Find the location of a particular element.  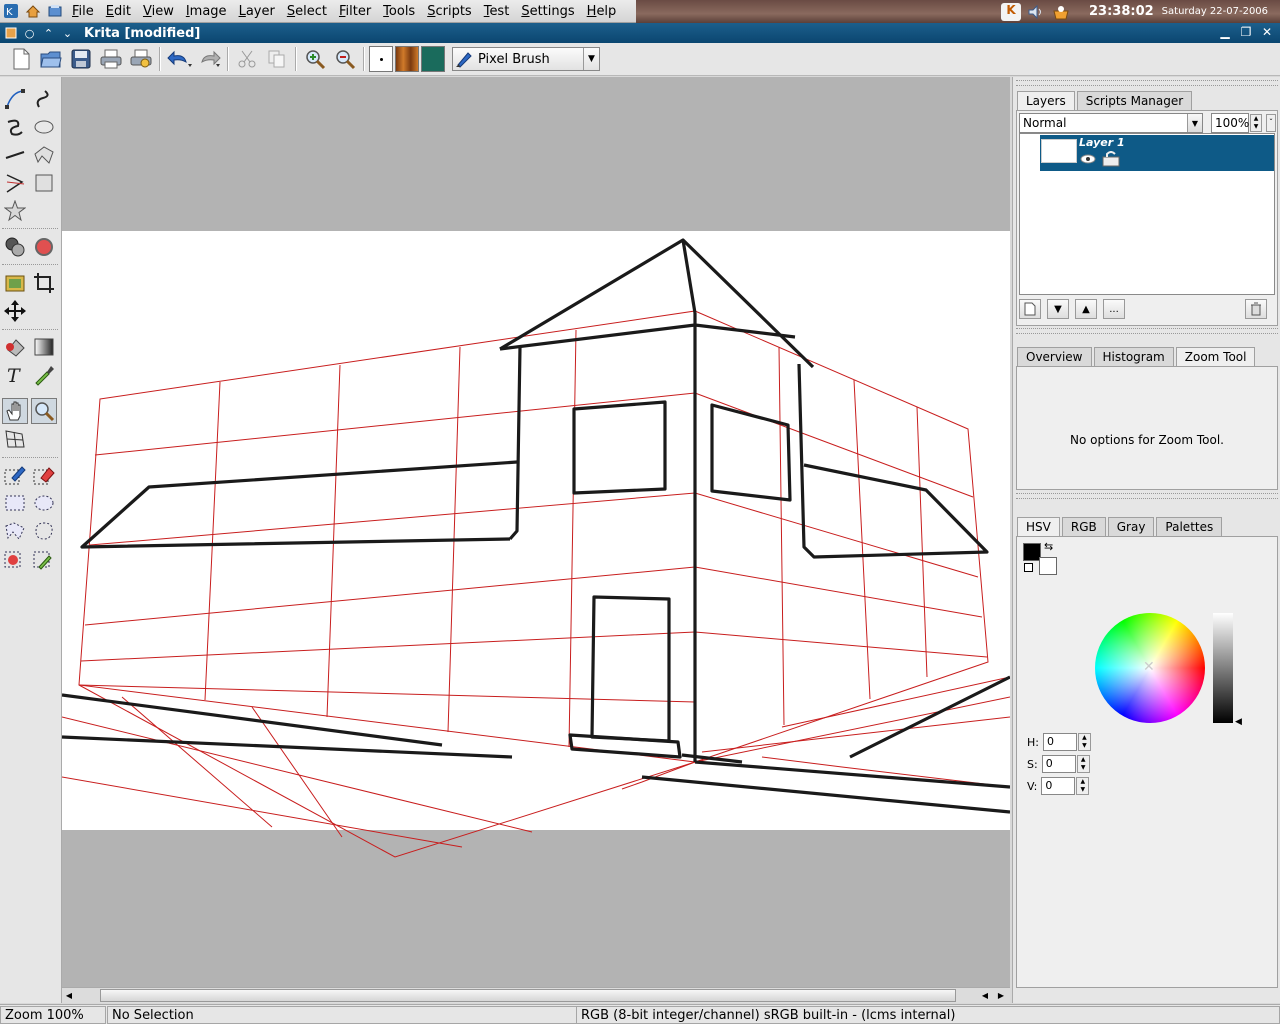

scroll-right-icon: ▶ is located at coordinates (1001, 995).